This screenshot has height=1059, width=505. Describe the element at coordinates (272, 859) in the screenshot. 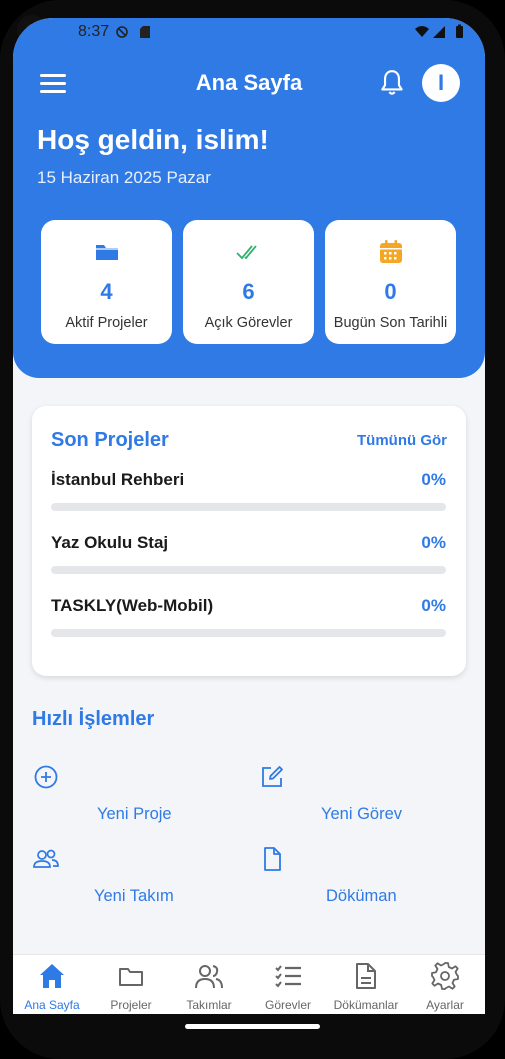

I see `document-icon` at that location.